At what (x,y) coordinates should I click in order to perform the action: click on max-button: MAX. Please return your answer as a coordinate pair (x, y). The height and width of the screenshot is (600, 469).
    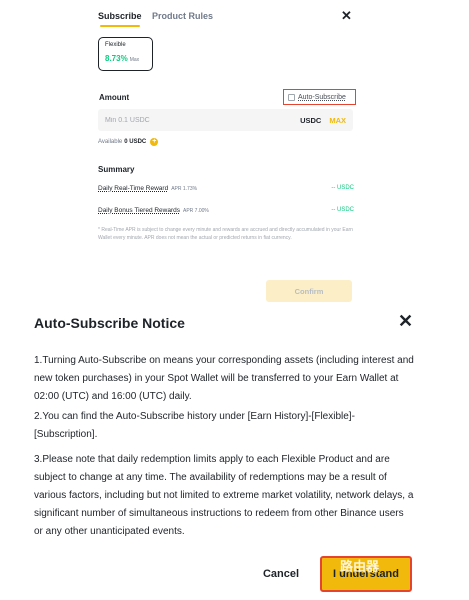
    Looking at the image, I should click on (337, 120).